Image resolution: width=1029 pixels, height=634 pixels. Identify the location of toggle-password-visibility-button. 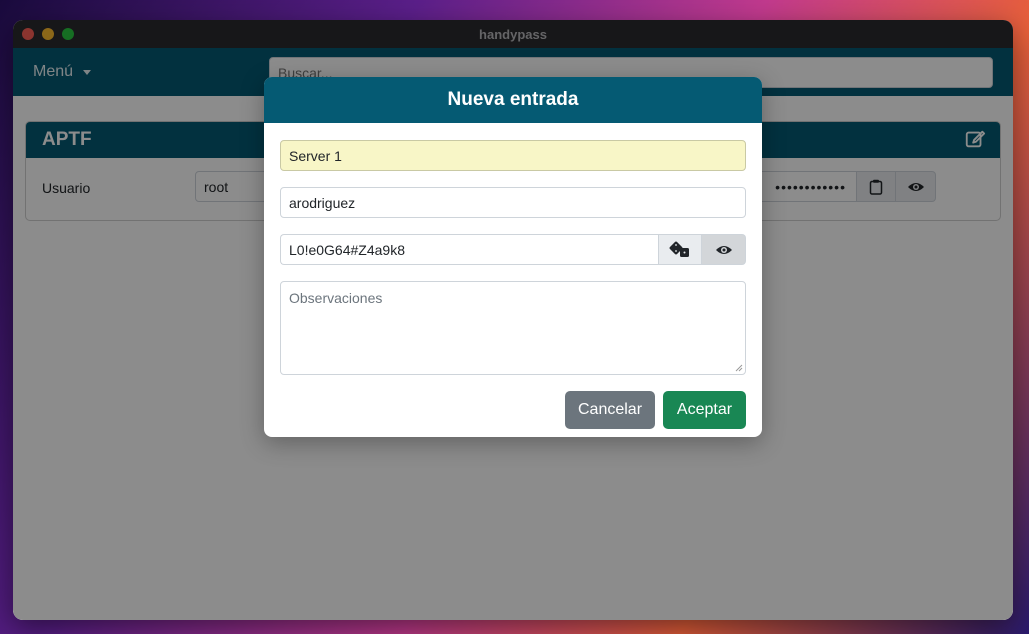
(724, 249).